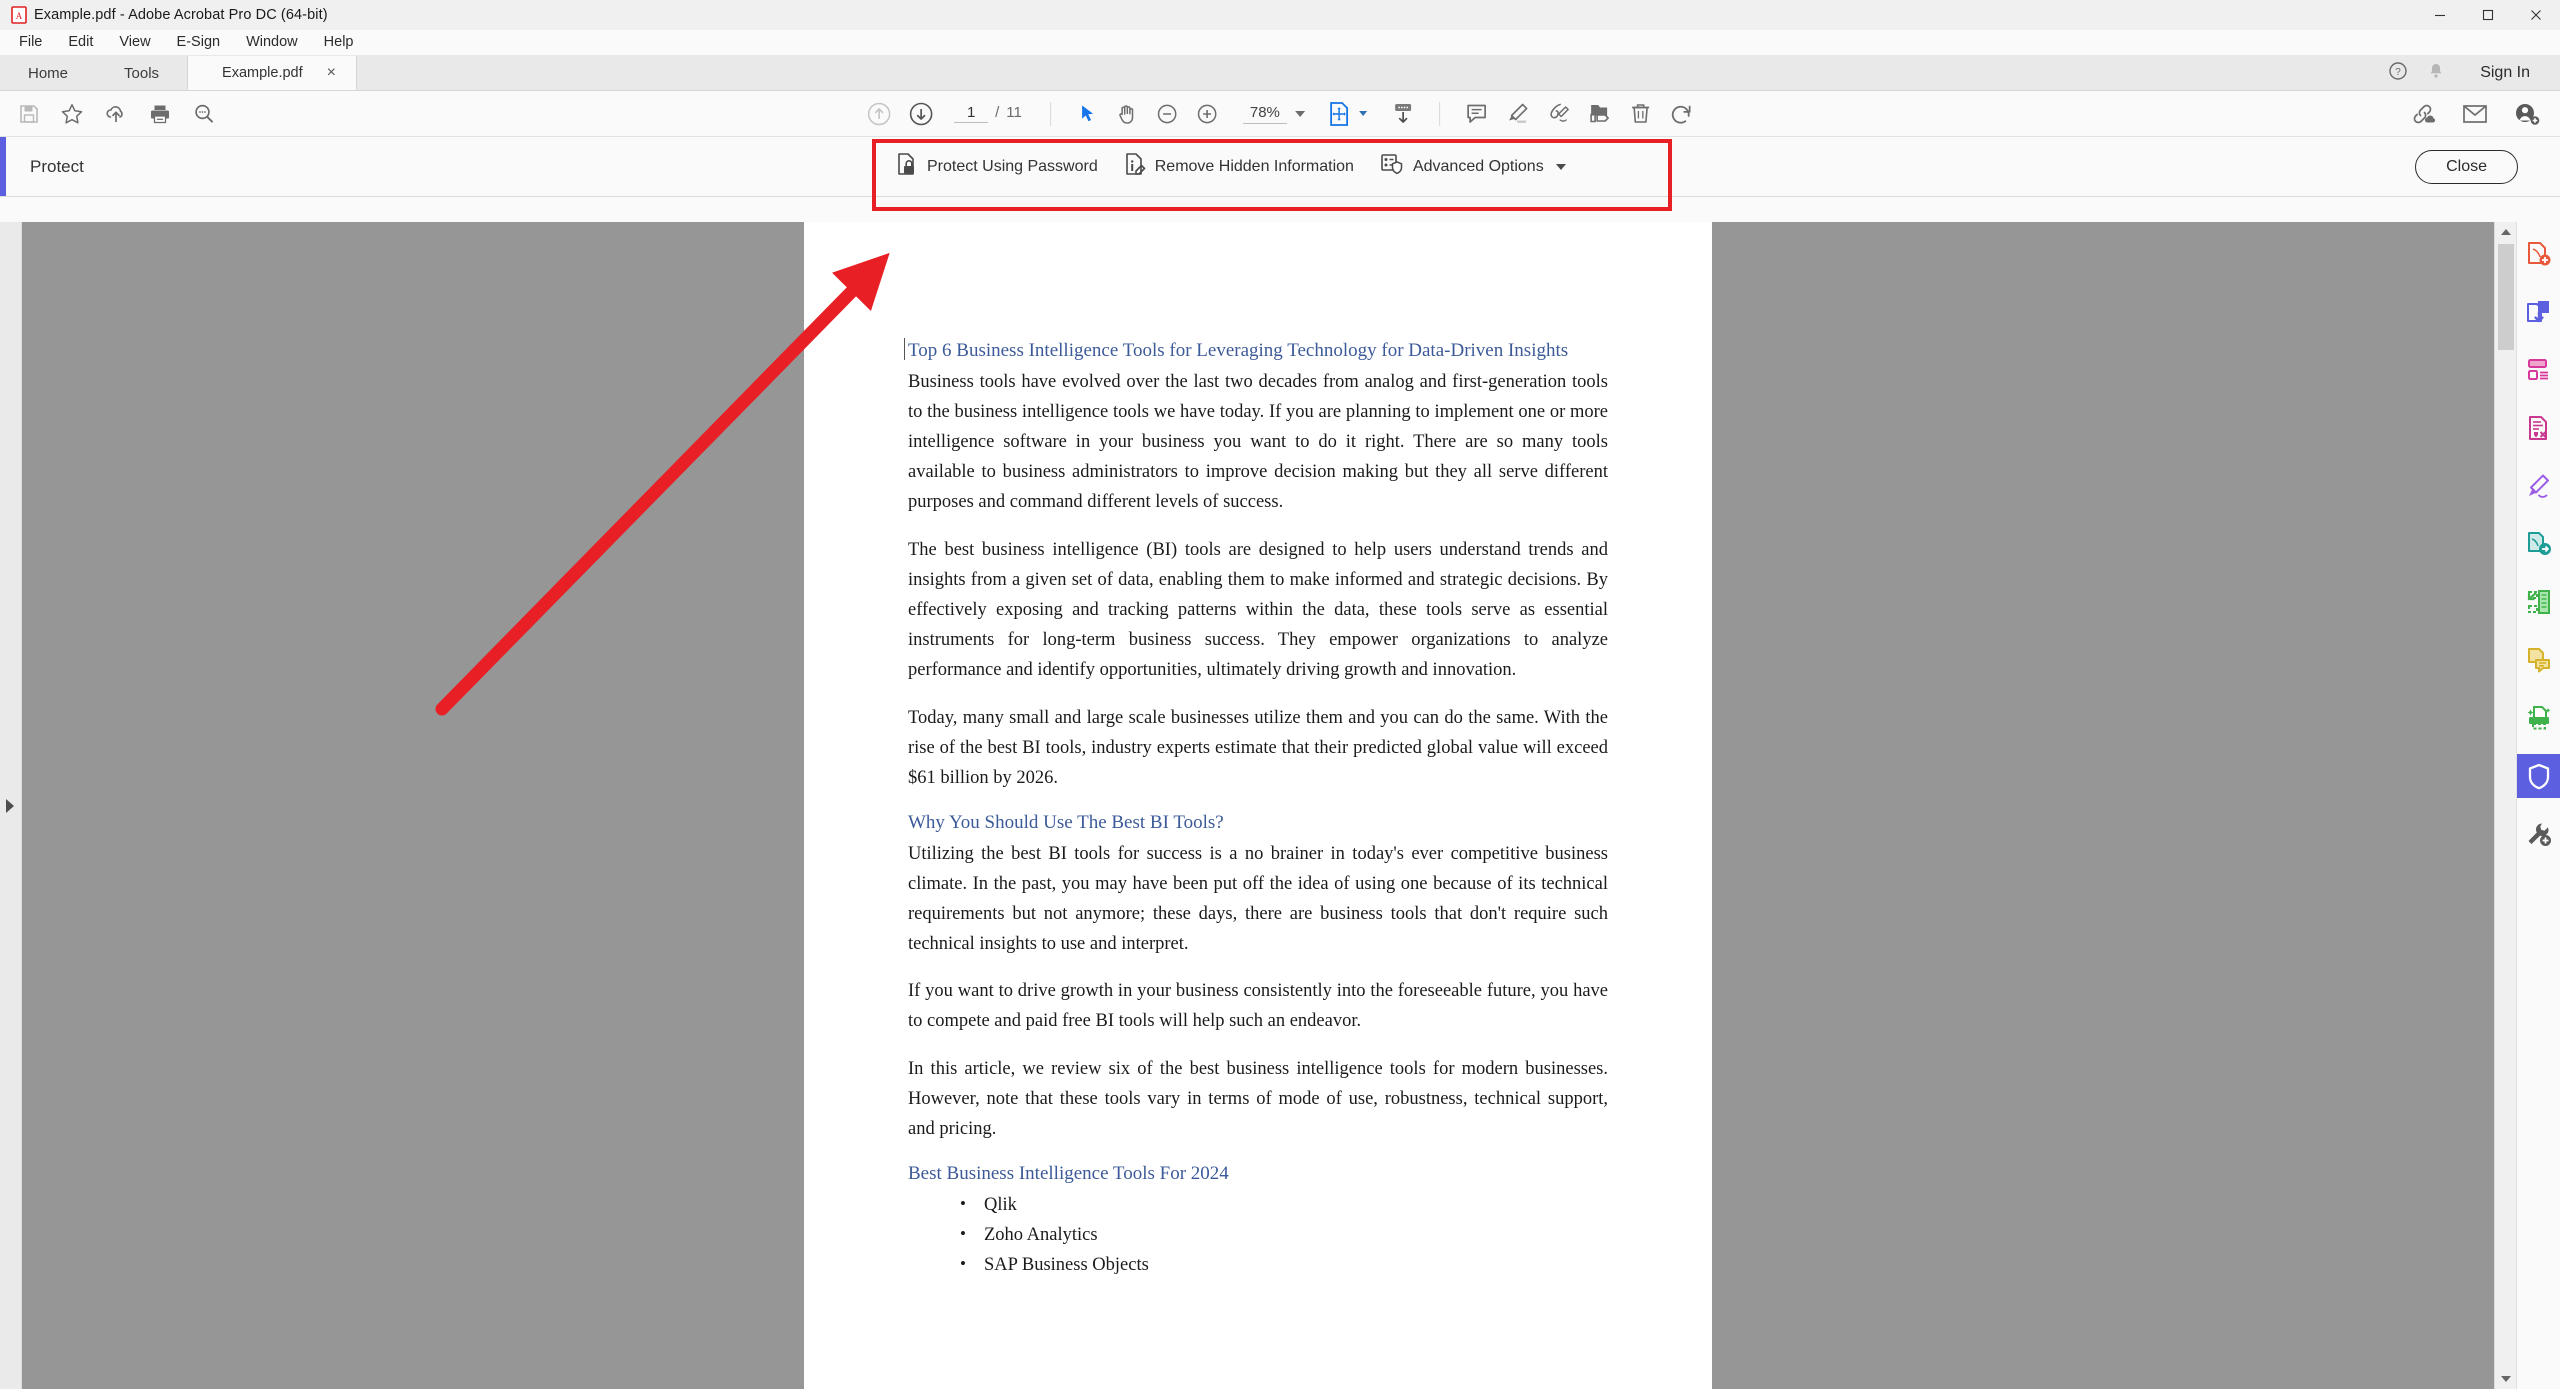 The image size is (2560, 1389). What do you see at coordinates (1558, 113) in the screenshot?
I see `sign-pen-icon` at bounding box center [1558, 113].